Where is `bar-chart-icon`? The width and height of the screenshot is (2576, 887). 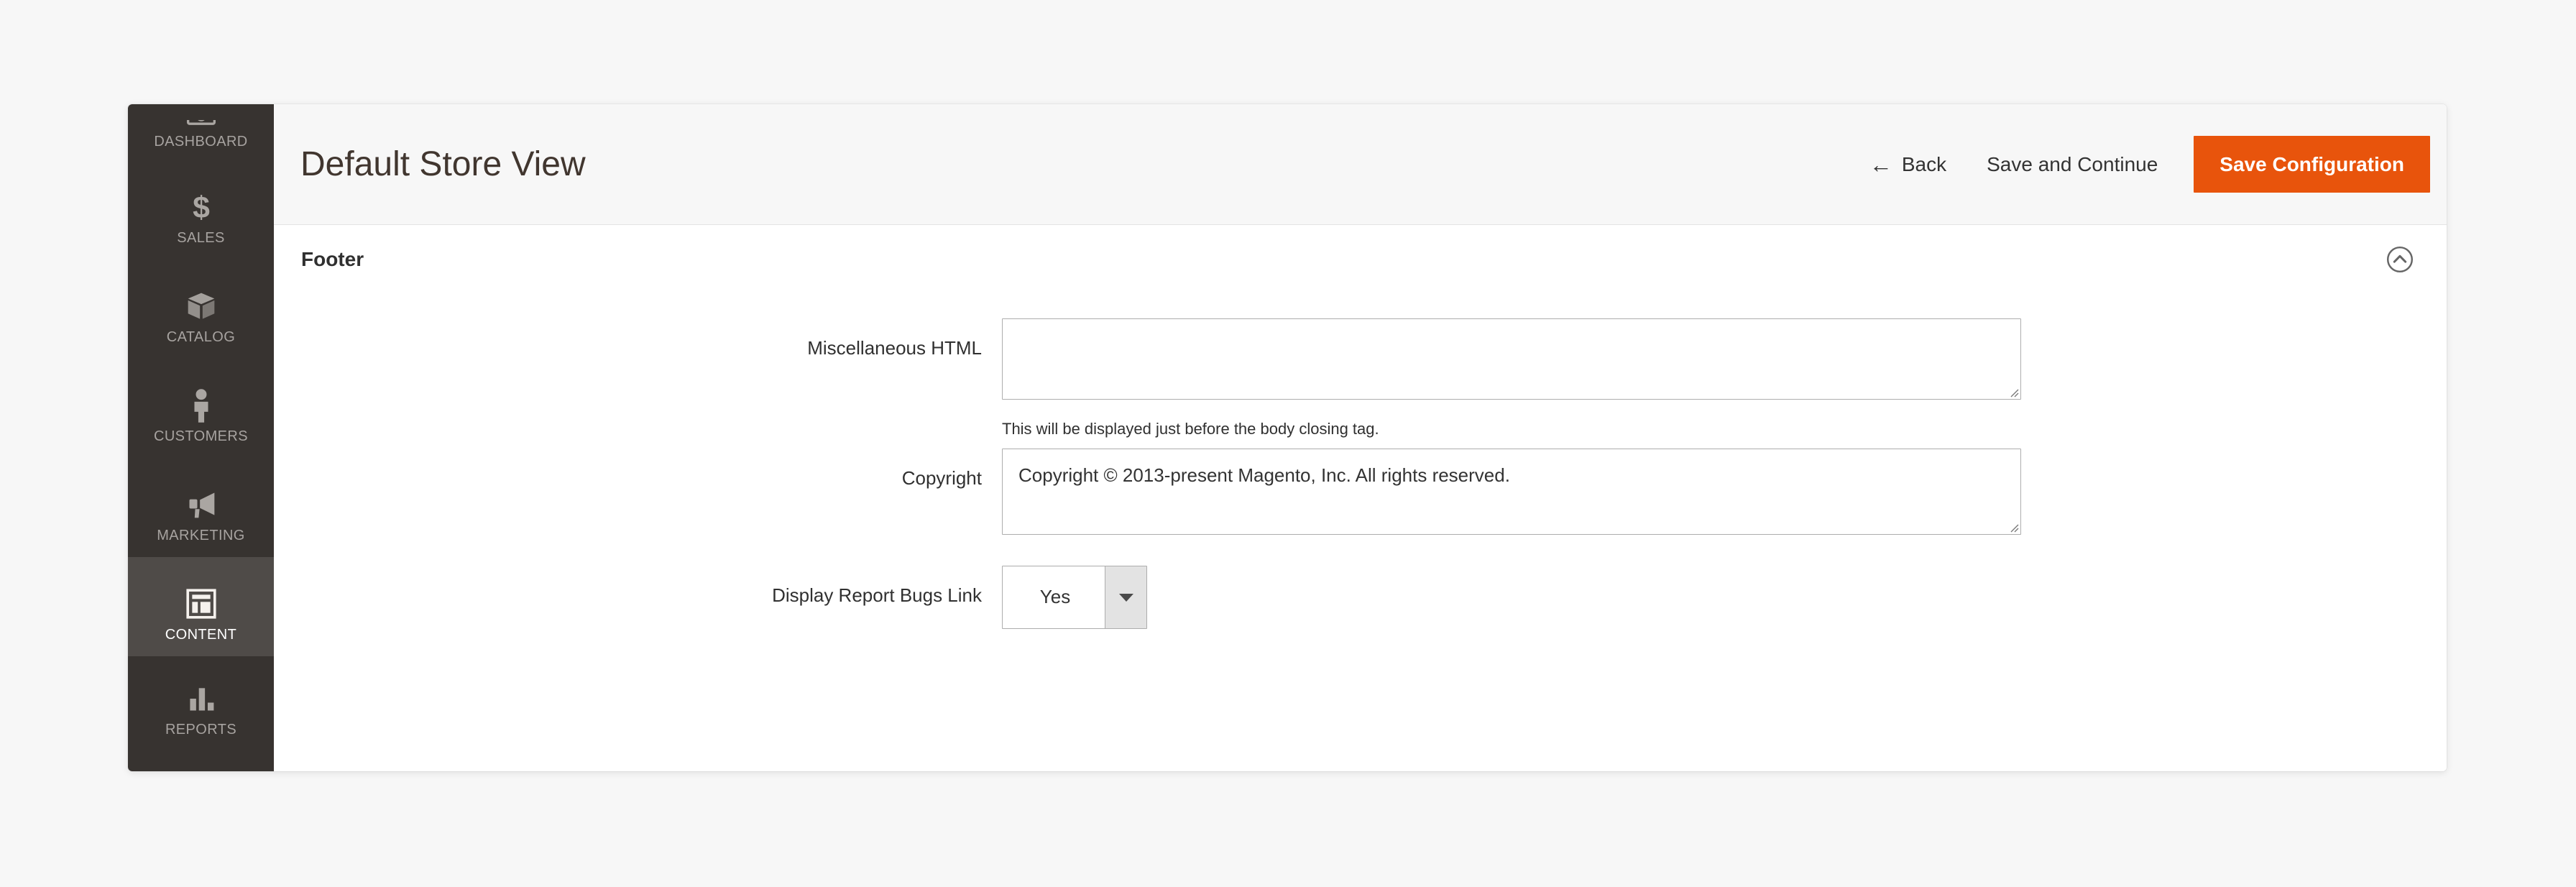
bar-chart-icon is located at coordinates (201, 699).